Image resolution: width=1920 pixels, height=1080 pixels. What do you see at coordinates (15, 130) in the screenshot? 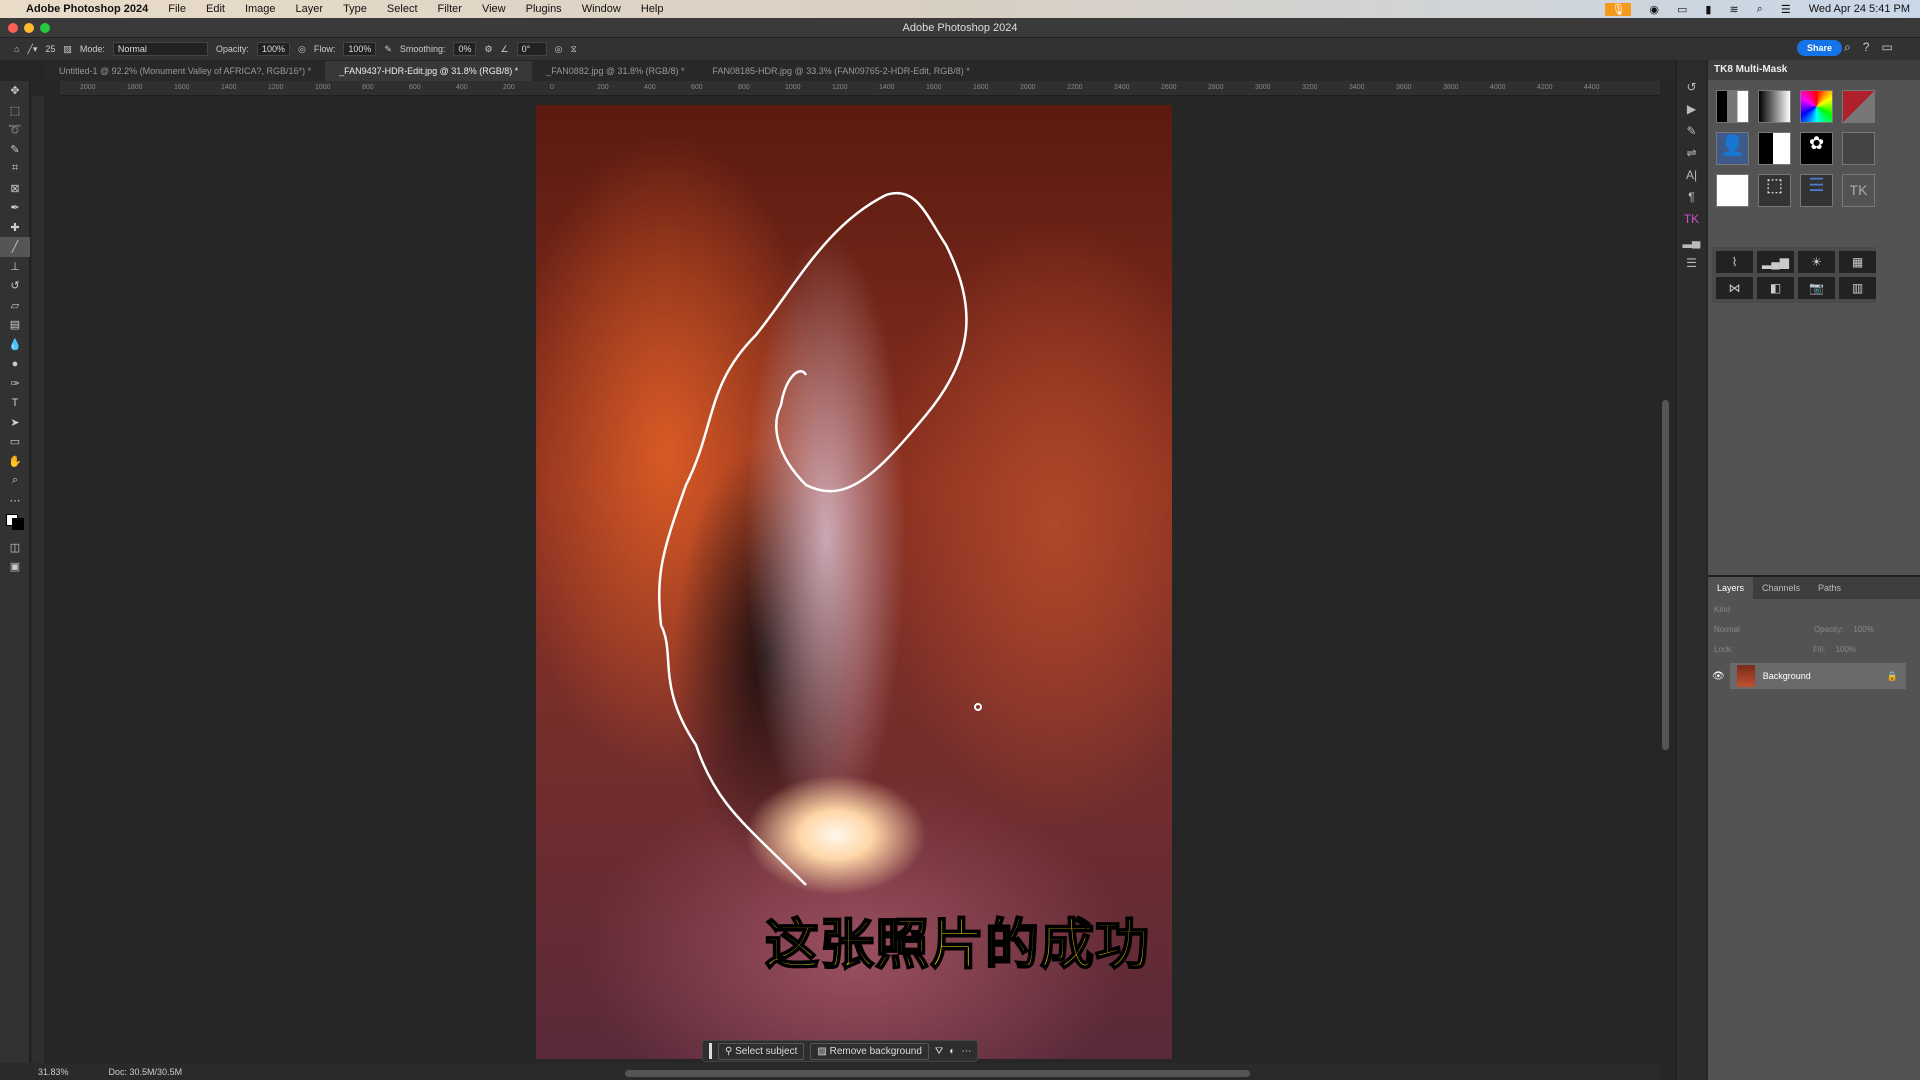
I see `lasso-tool-icon: ➰` at bounding box center [15, 130].